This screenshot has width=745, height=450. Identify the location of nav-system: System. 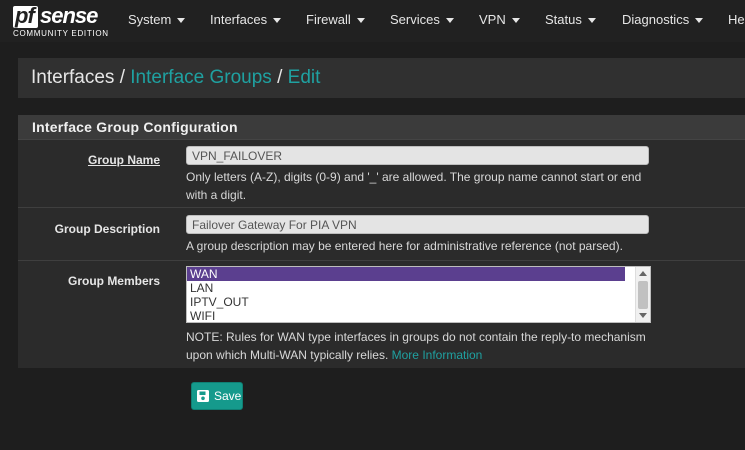
(157, 21).